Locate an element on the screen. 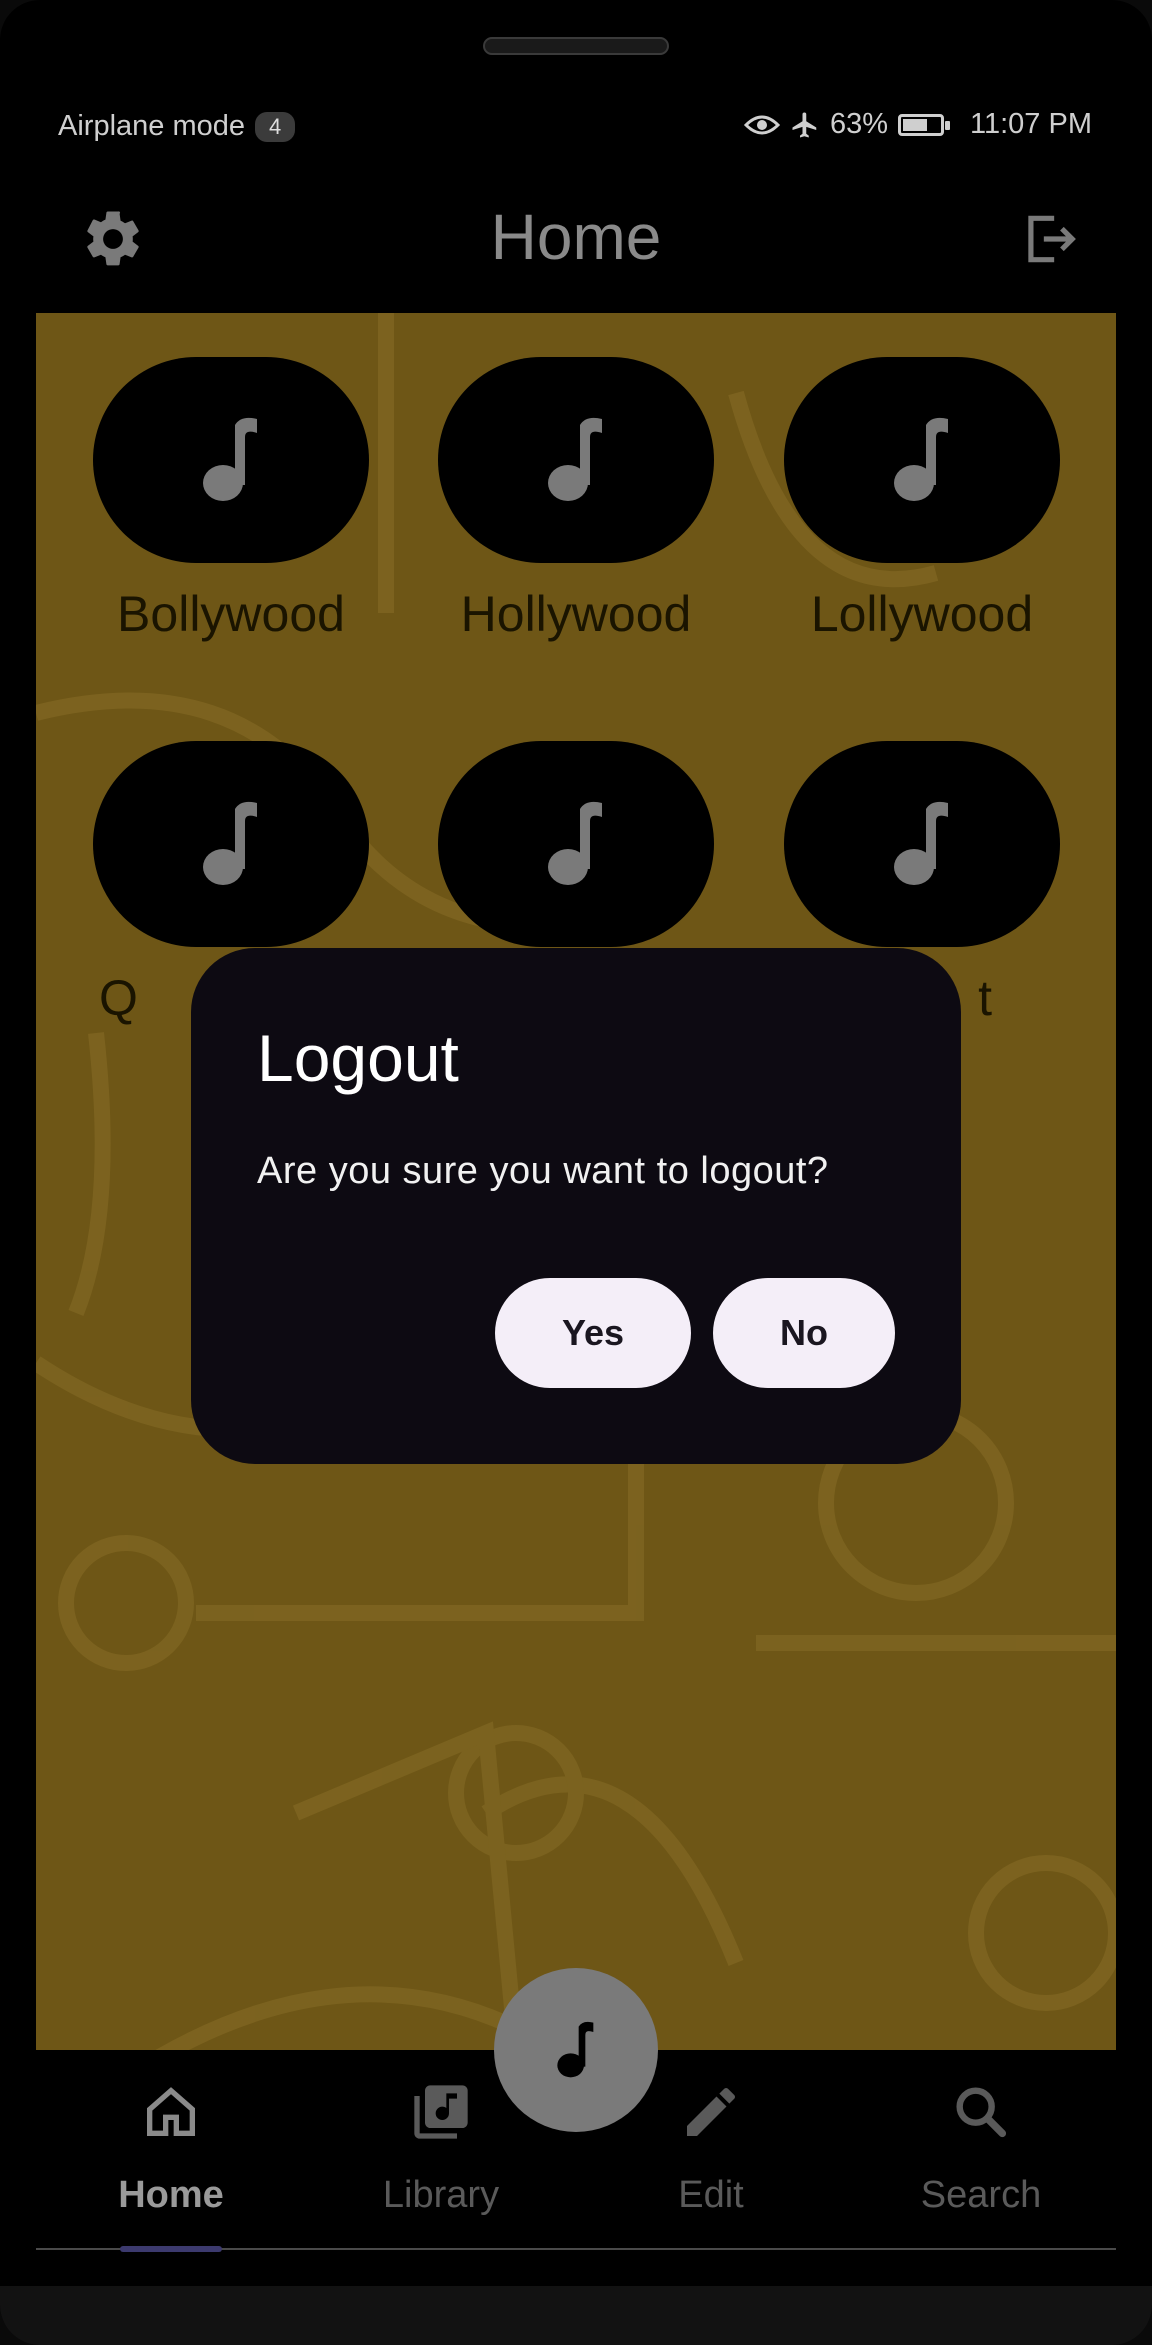 This screenshot has height=2345, width=1152. nav-label: Library is located at coordinates (441, 2195).